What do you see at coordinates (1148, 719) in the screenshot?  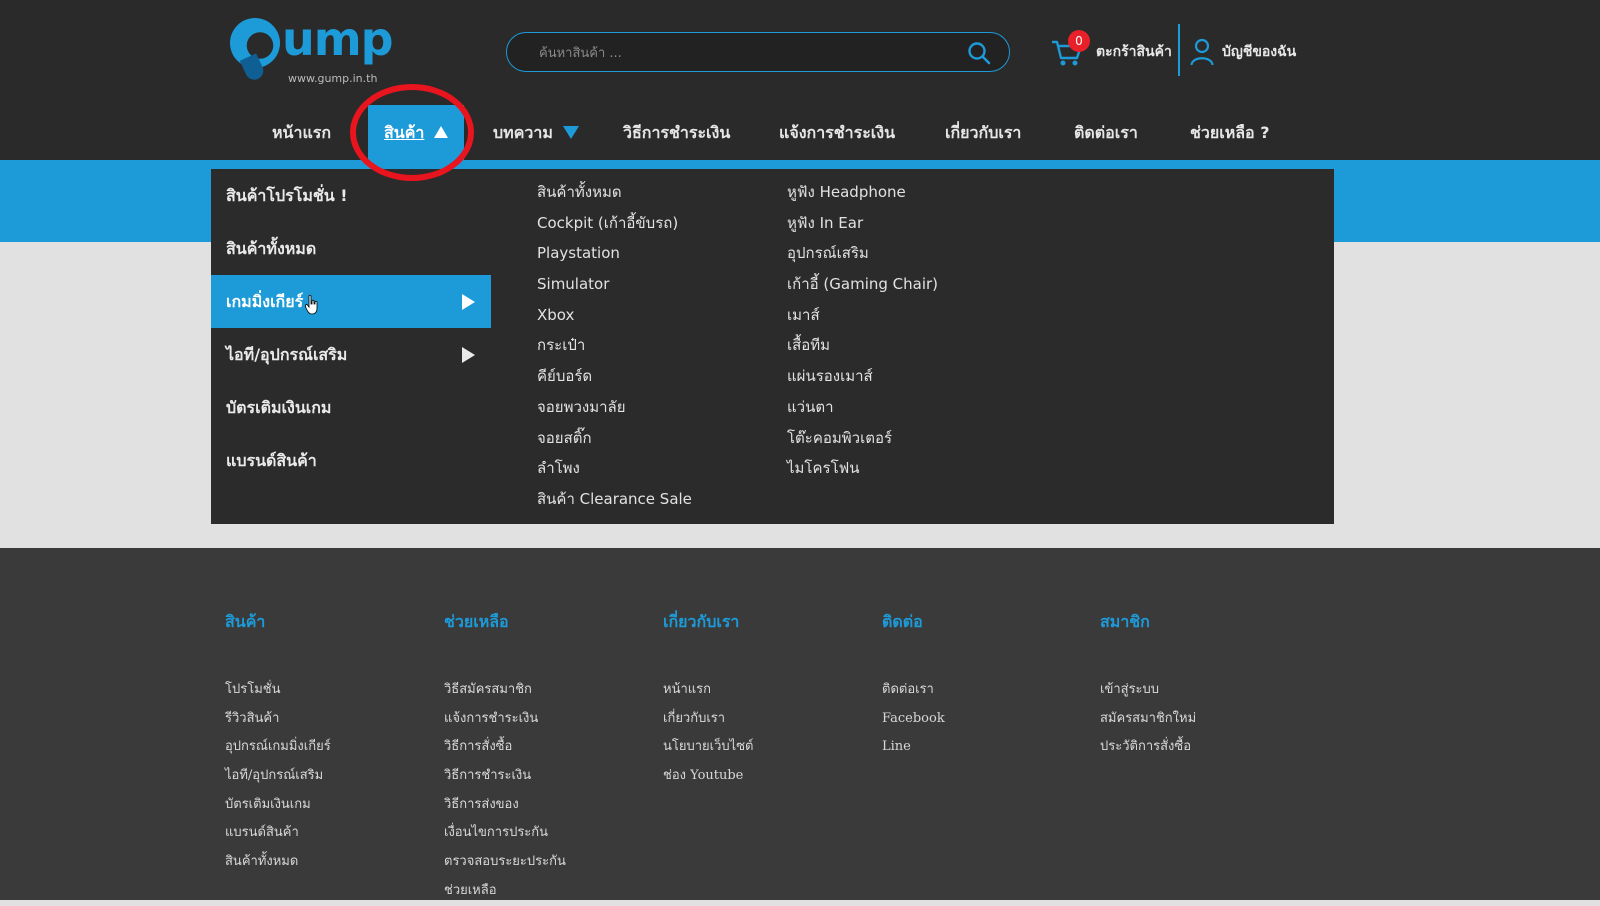 I see `footer-link: สมัครสมาชิกใหม่` at bounding box center [1148, 719].